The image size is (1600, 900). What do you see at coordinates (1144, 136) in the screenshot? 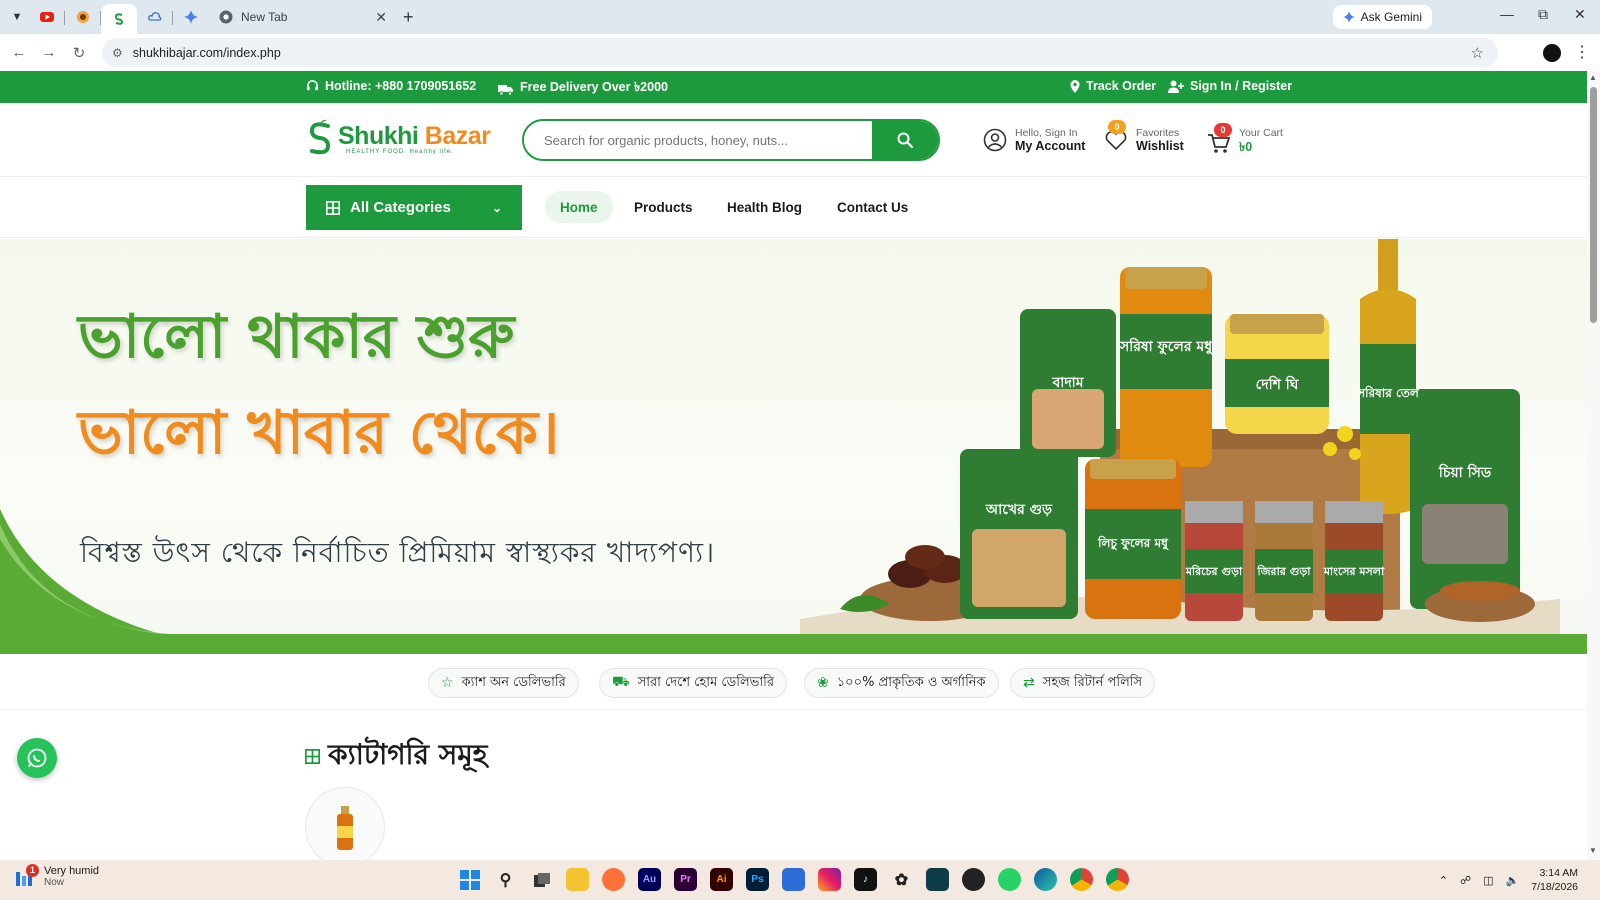
I see `wishlist-link: 0 Favorites Wishlist` at bounding box center [1144, 136].